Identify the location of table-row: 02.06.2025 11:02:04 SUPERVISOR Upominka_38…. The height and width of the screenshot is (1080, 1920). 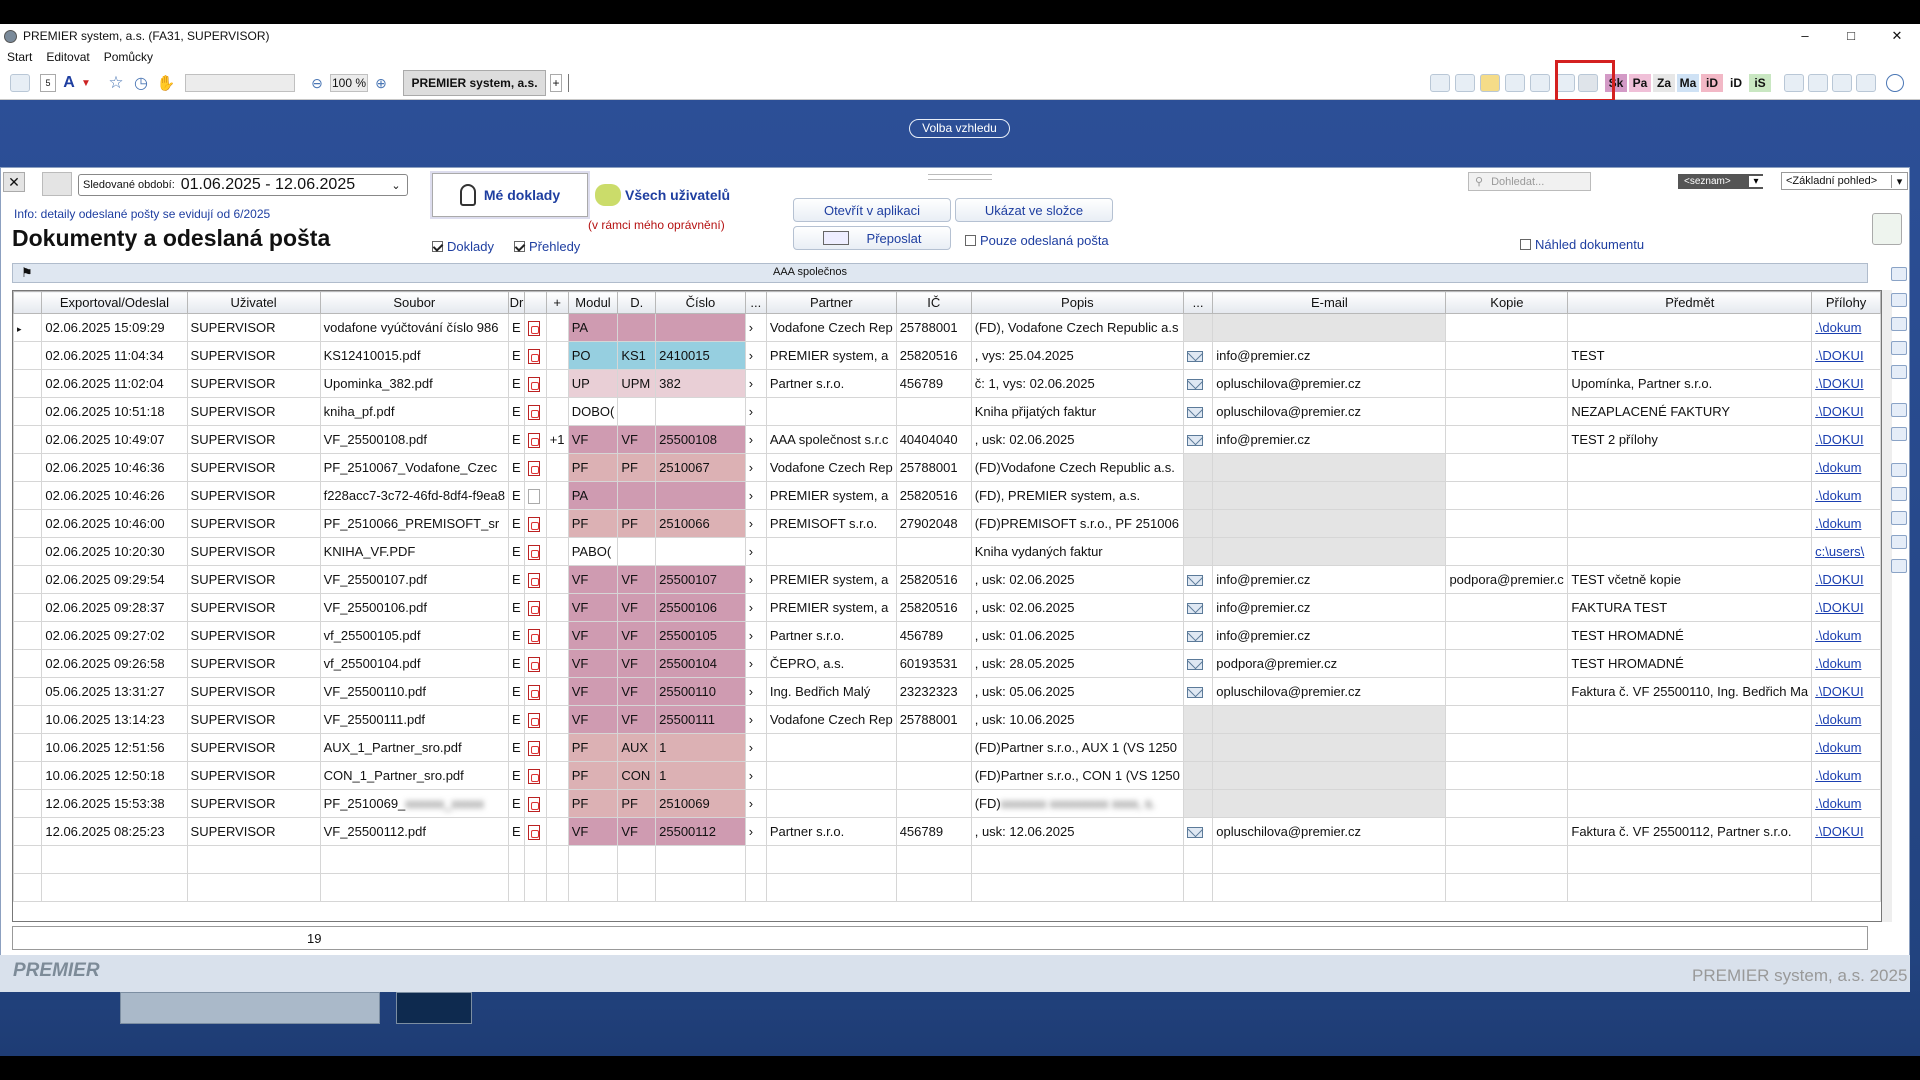
(947, 383).